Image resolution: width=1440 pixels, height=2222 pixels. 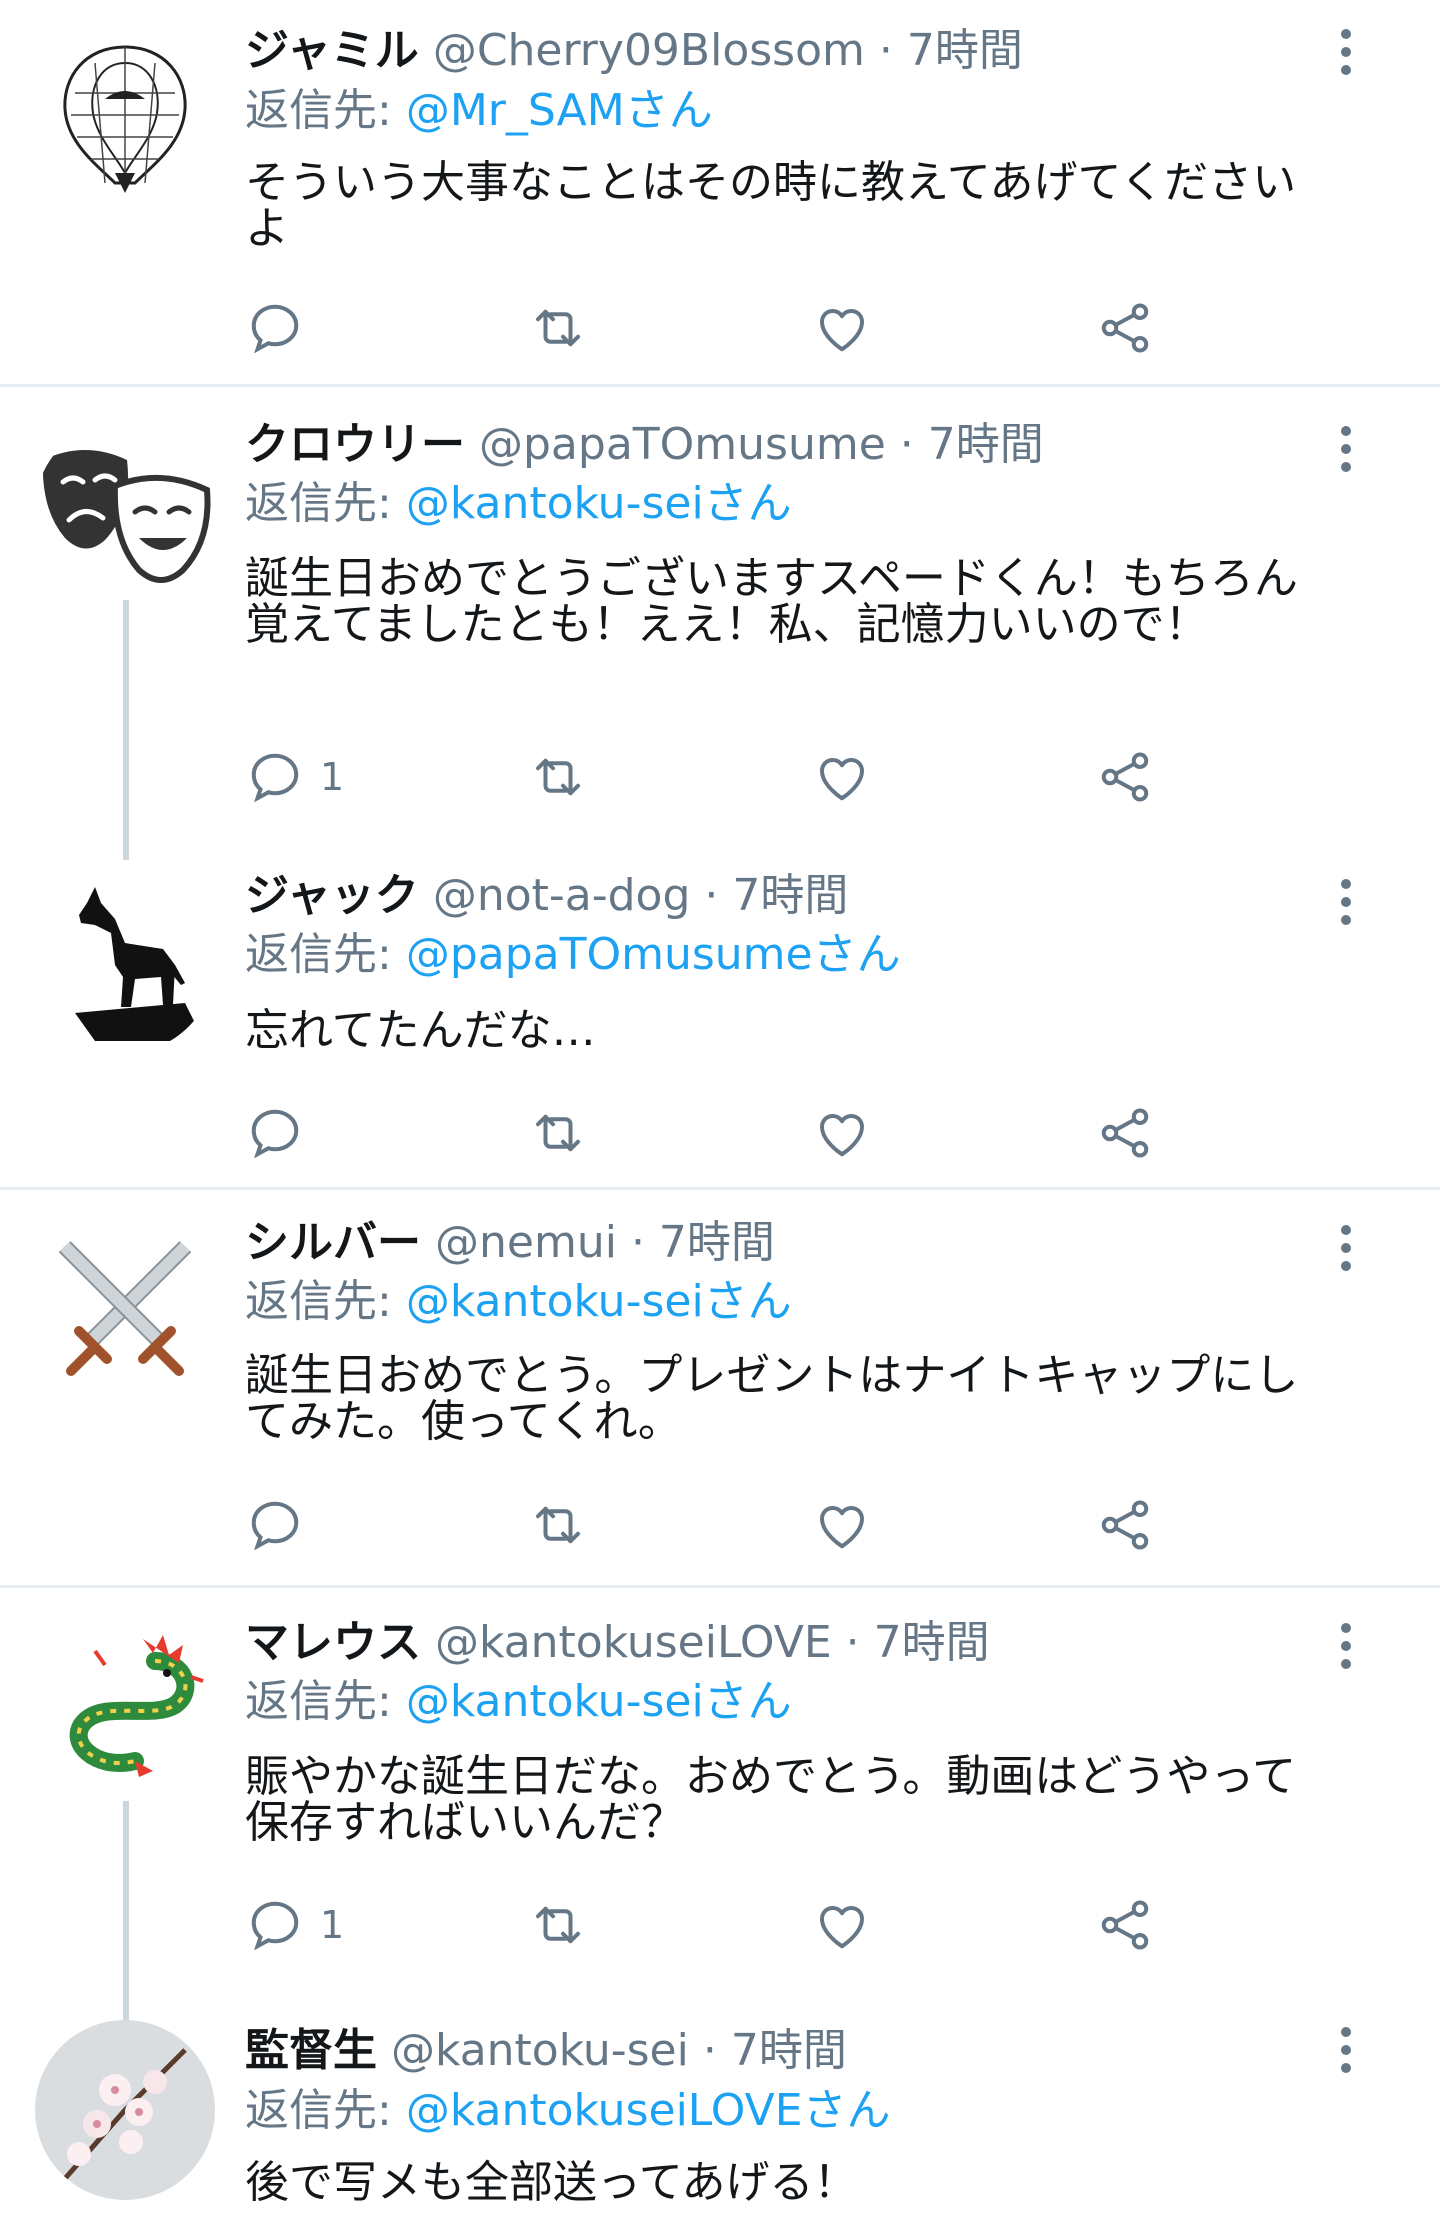 What do you see at coordinates (125, 123) in the screenshot?
I see `snake-avatar` at bounding box center [125, 123].